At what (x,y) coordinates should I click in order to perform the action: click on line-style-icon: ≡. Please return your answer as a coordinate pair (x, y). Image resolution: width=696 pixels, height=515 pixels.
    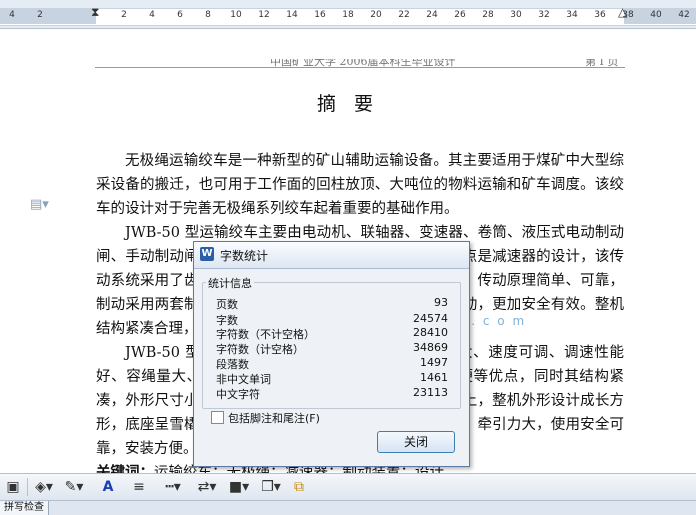
    Looking at the image, I should click on (139, 487).